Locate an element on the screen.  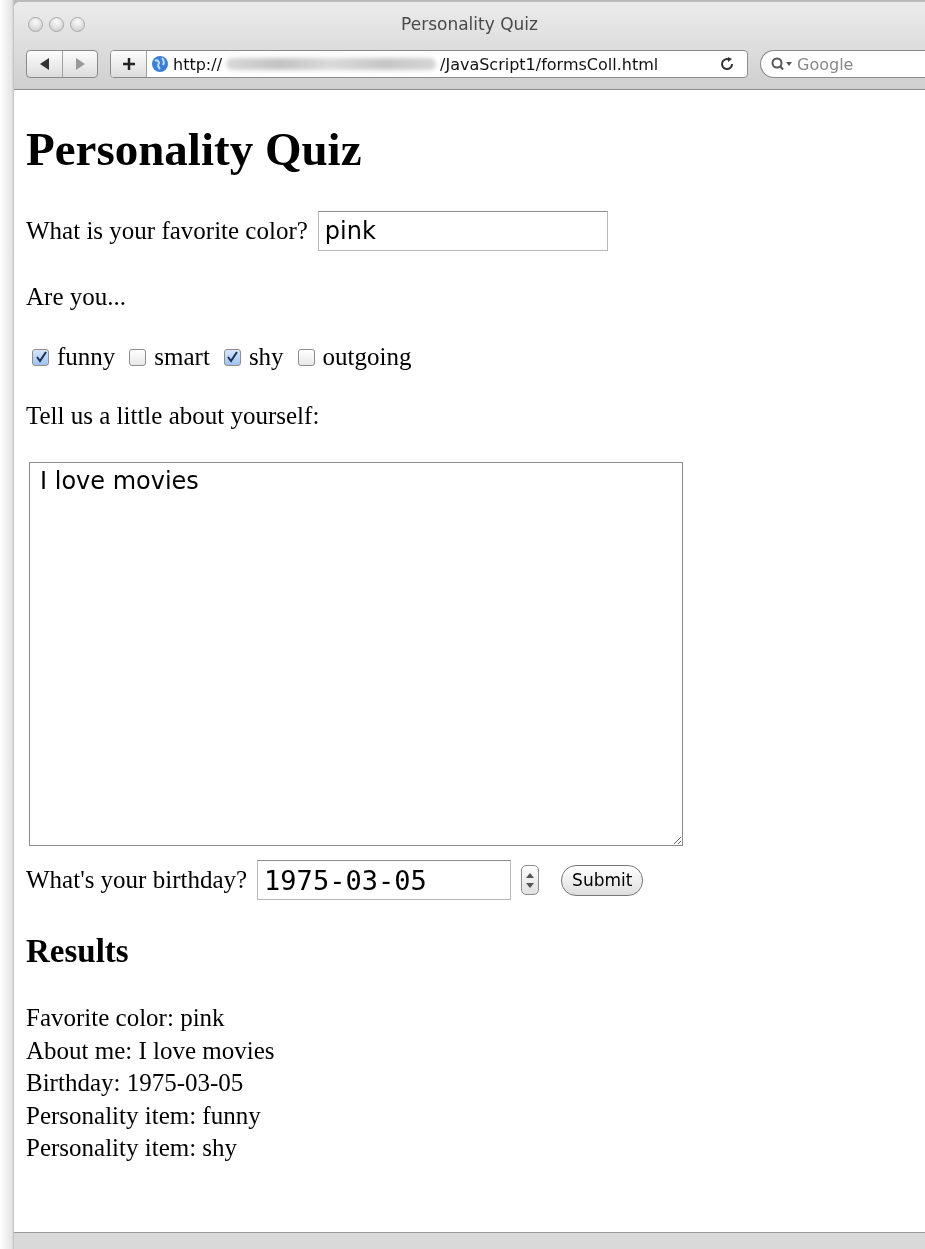
result-line: Favorite color: pink is located at coordinates (125, 1017).